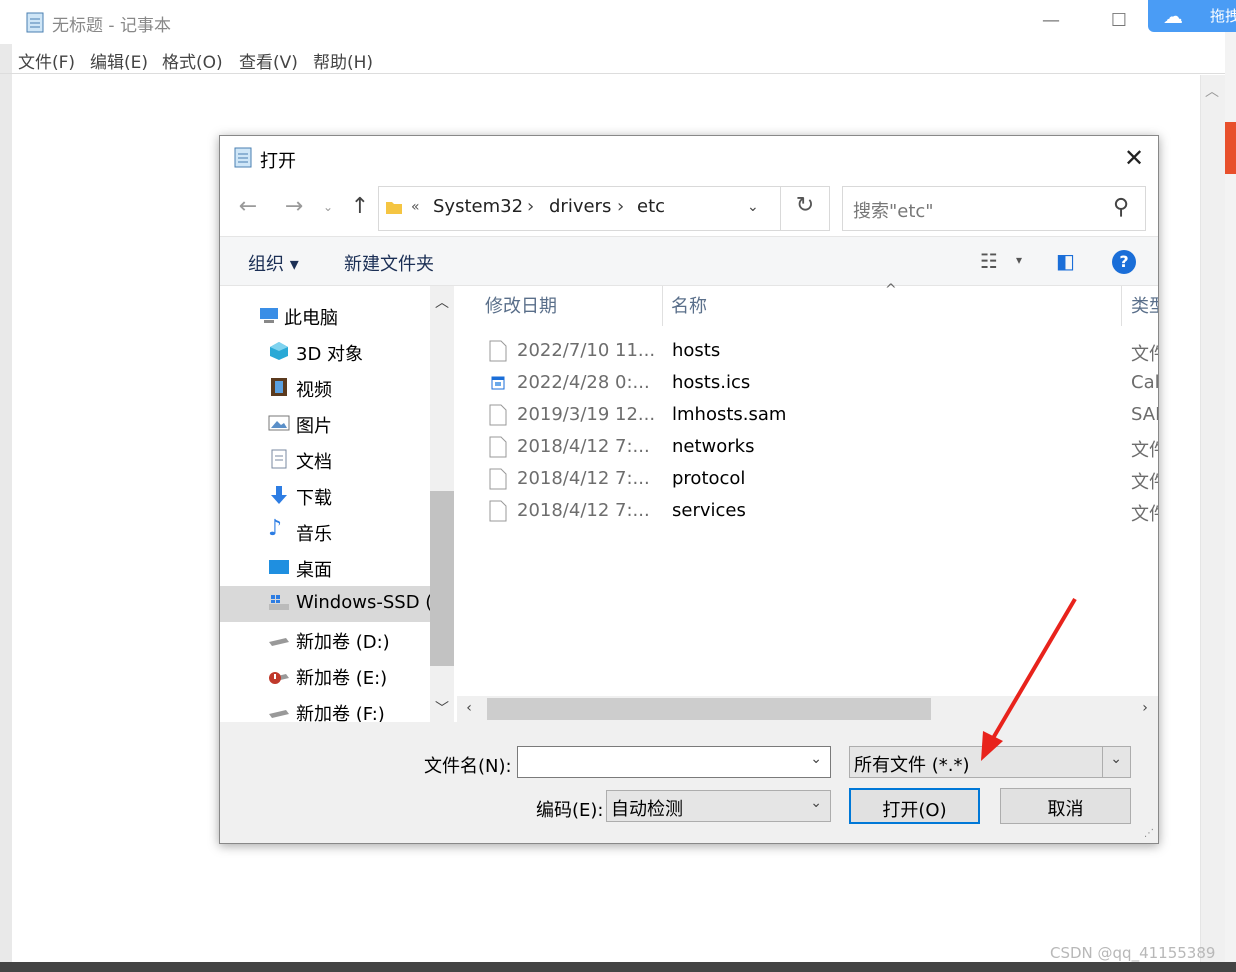 This screenshot has height=972, width=1236. What do you see at coordinates (807, 480) in the screenshot?
I see `file-row-protocol: 2018/4/12 7:... protocol 文件` at bounding box center [807, 480].